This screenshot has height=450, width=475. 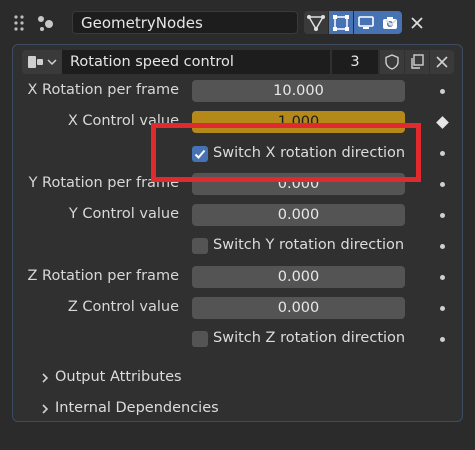 What do you see at coordinates (103, 183) in the screenshot?
I see `y-rotation-label: Y Rotation per frame` at bounding box center [103, 183].